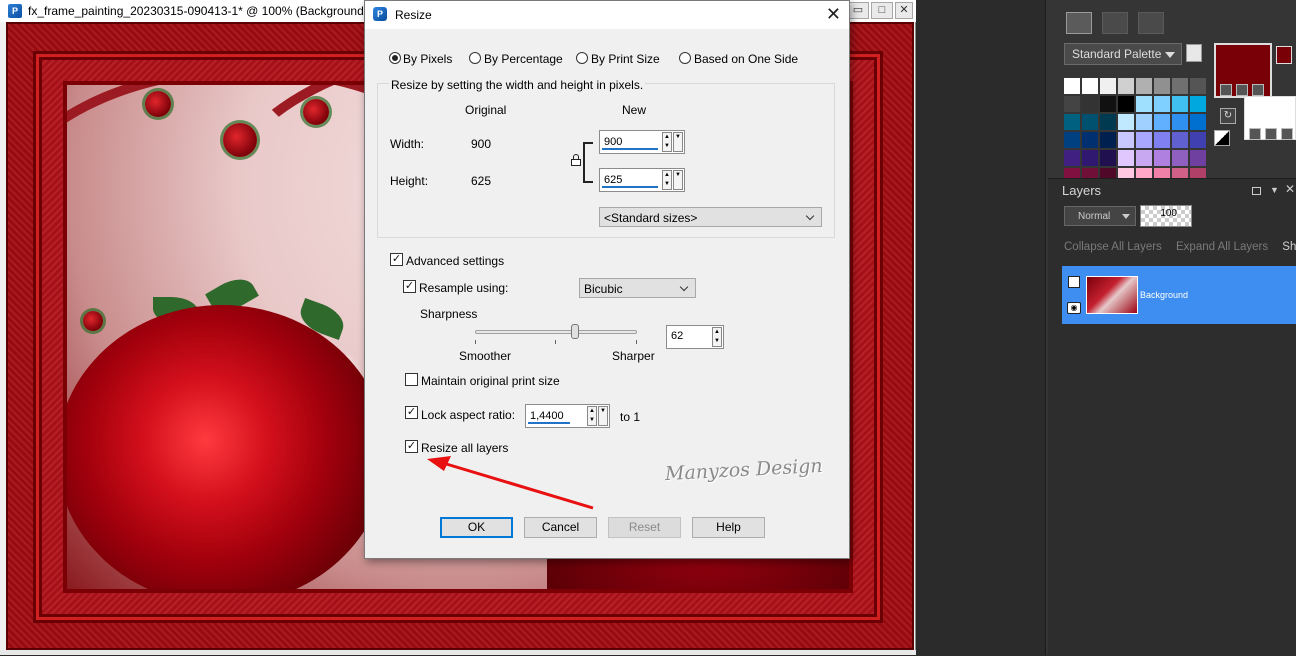 The width and height of the screenshot is (1296, 656). What do you see at coordinates (607, 15) in the screenshot?
I see `dialog-titlebar: P Resize ✕` at bounding box center [607, 15].